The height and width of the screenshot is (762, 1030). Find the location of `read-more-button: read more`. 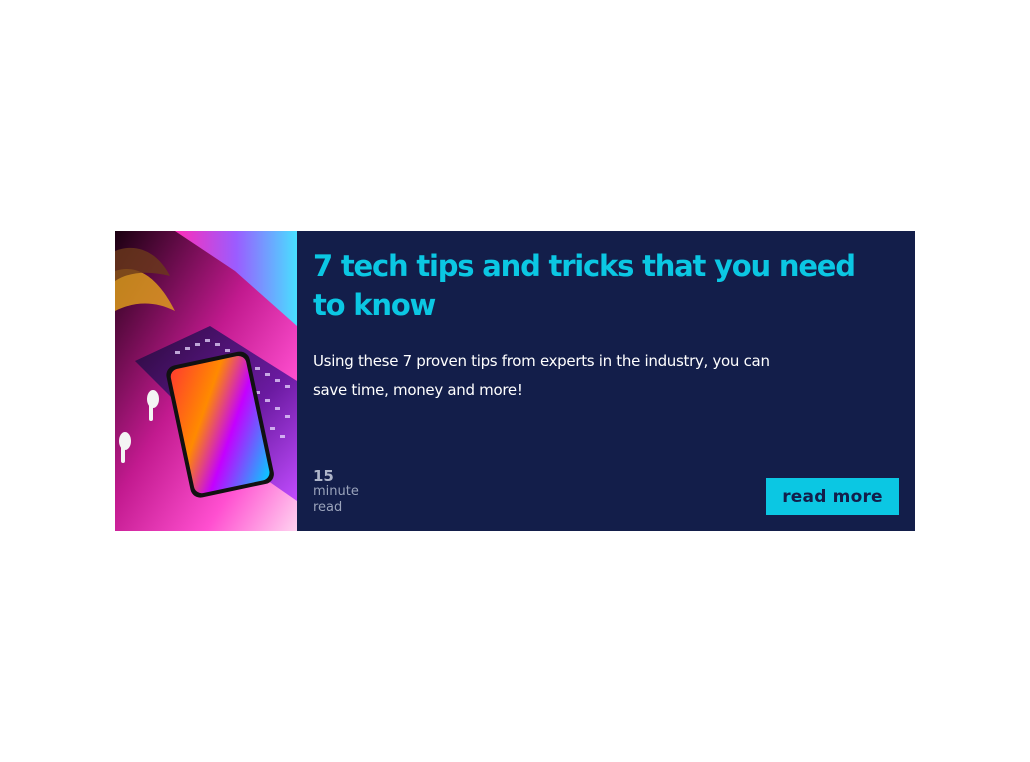

read-more-button: read more is located at coordinates (832, 496).